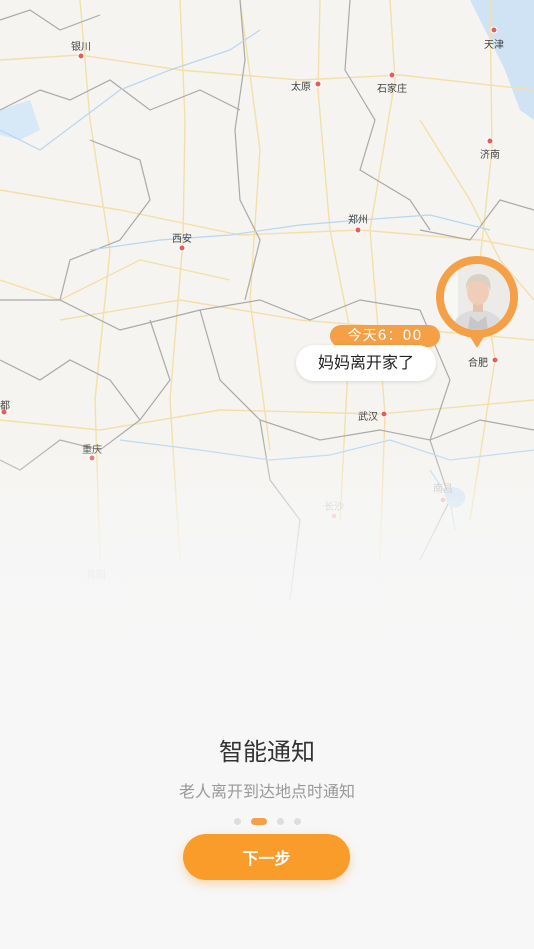  Describe the element at coordinates (267, 752) in the screenshot. I see `feature-title: 智能通知` at that location.